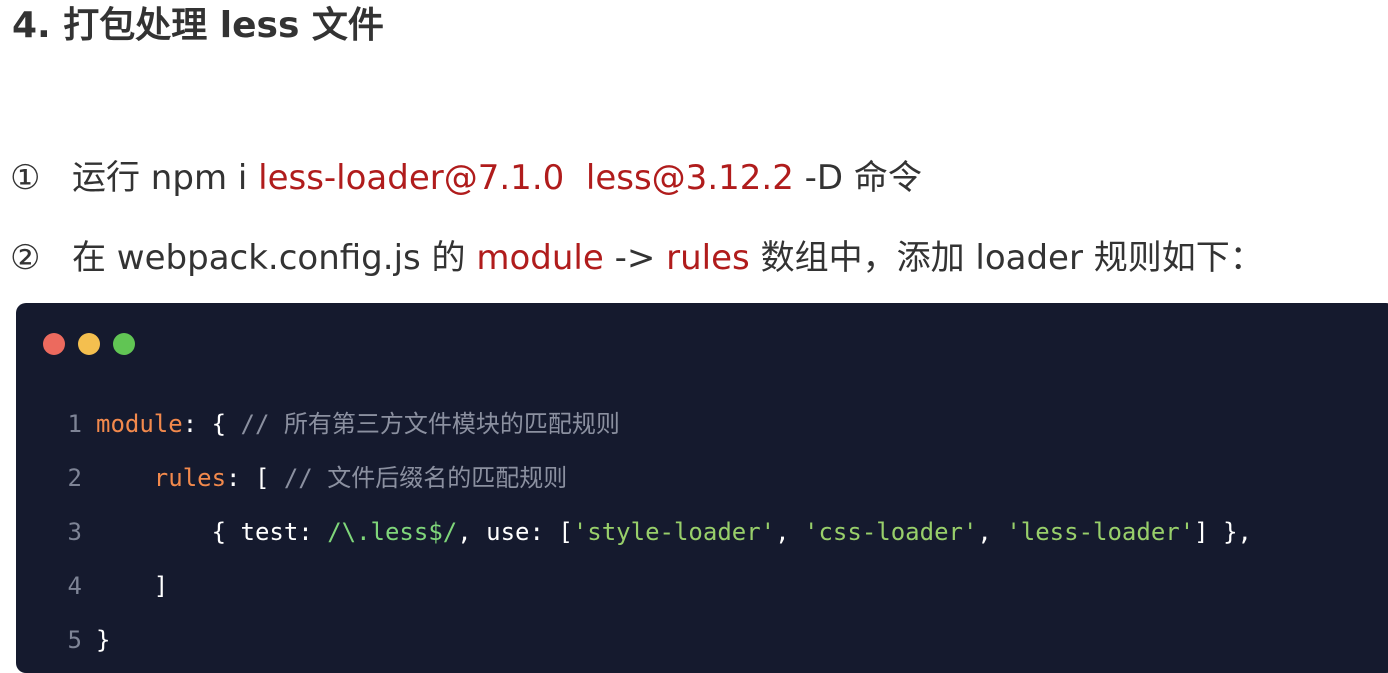 This screenshot has height=673, width=1388. What do you see at coordinates (430, 424) in the screenshot?
I see `code-comment: // 所有第三方文件模块的匹配规则` at bounding box center [430, 424].